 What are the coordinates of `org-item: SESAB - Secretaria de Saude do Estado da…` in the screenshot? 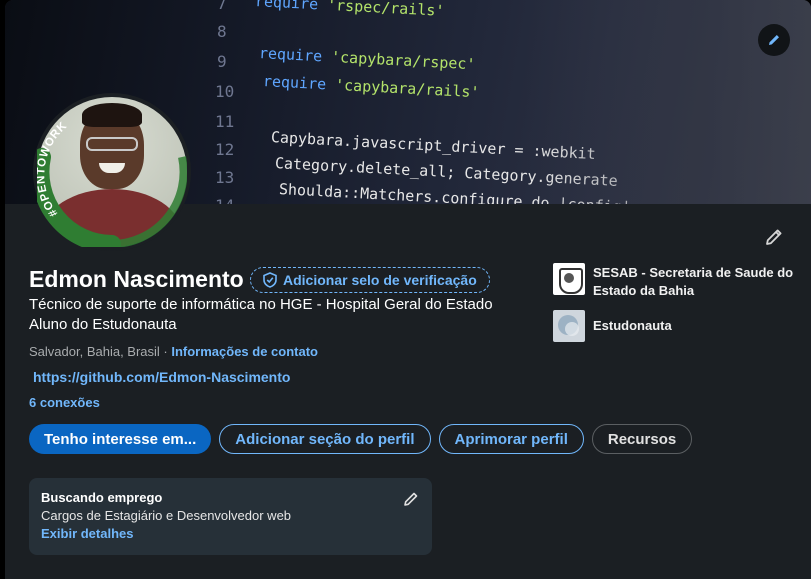 It's located at (678, 281).